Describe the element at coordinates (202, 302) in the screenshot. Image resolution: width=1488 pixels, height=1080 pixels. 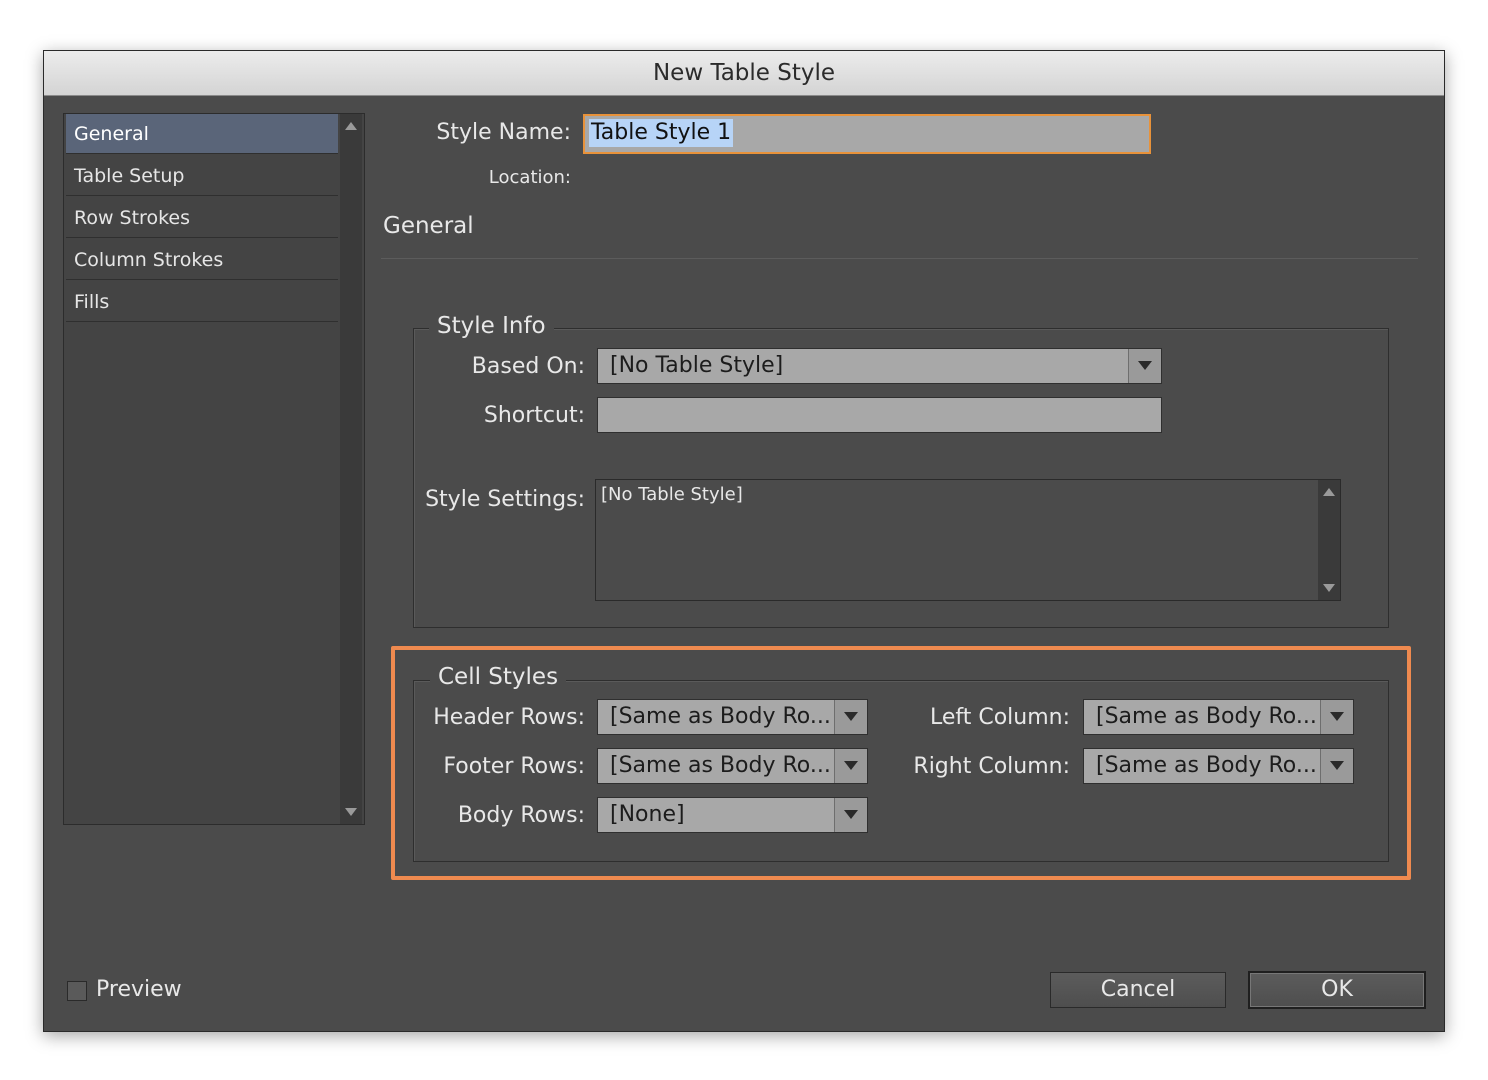
I see `sidebar-item-fills: Fills` at that location.